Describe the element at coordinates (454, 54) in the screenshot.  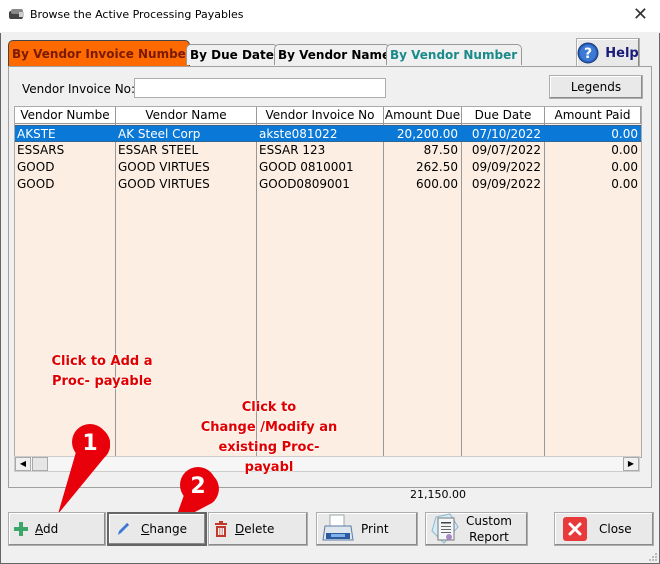
I see `tab-by-vendor-number: By Vendor Number` at that location.